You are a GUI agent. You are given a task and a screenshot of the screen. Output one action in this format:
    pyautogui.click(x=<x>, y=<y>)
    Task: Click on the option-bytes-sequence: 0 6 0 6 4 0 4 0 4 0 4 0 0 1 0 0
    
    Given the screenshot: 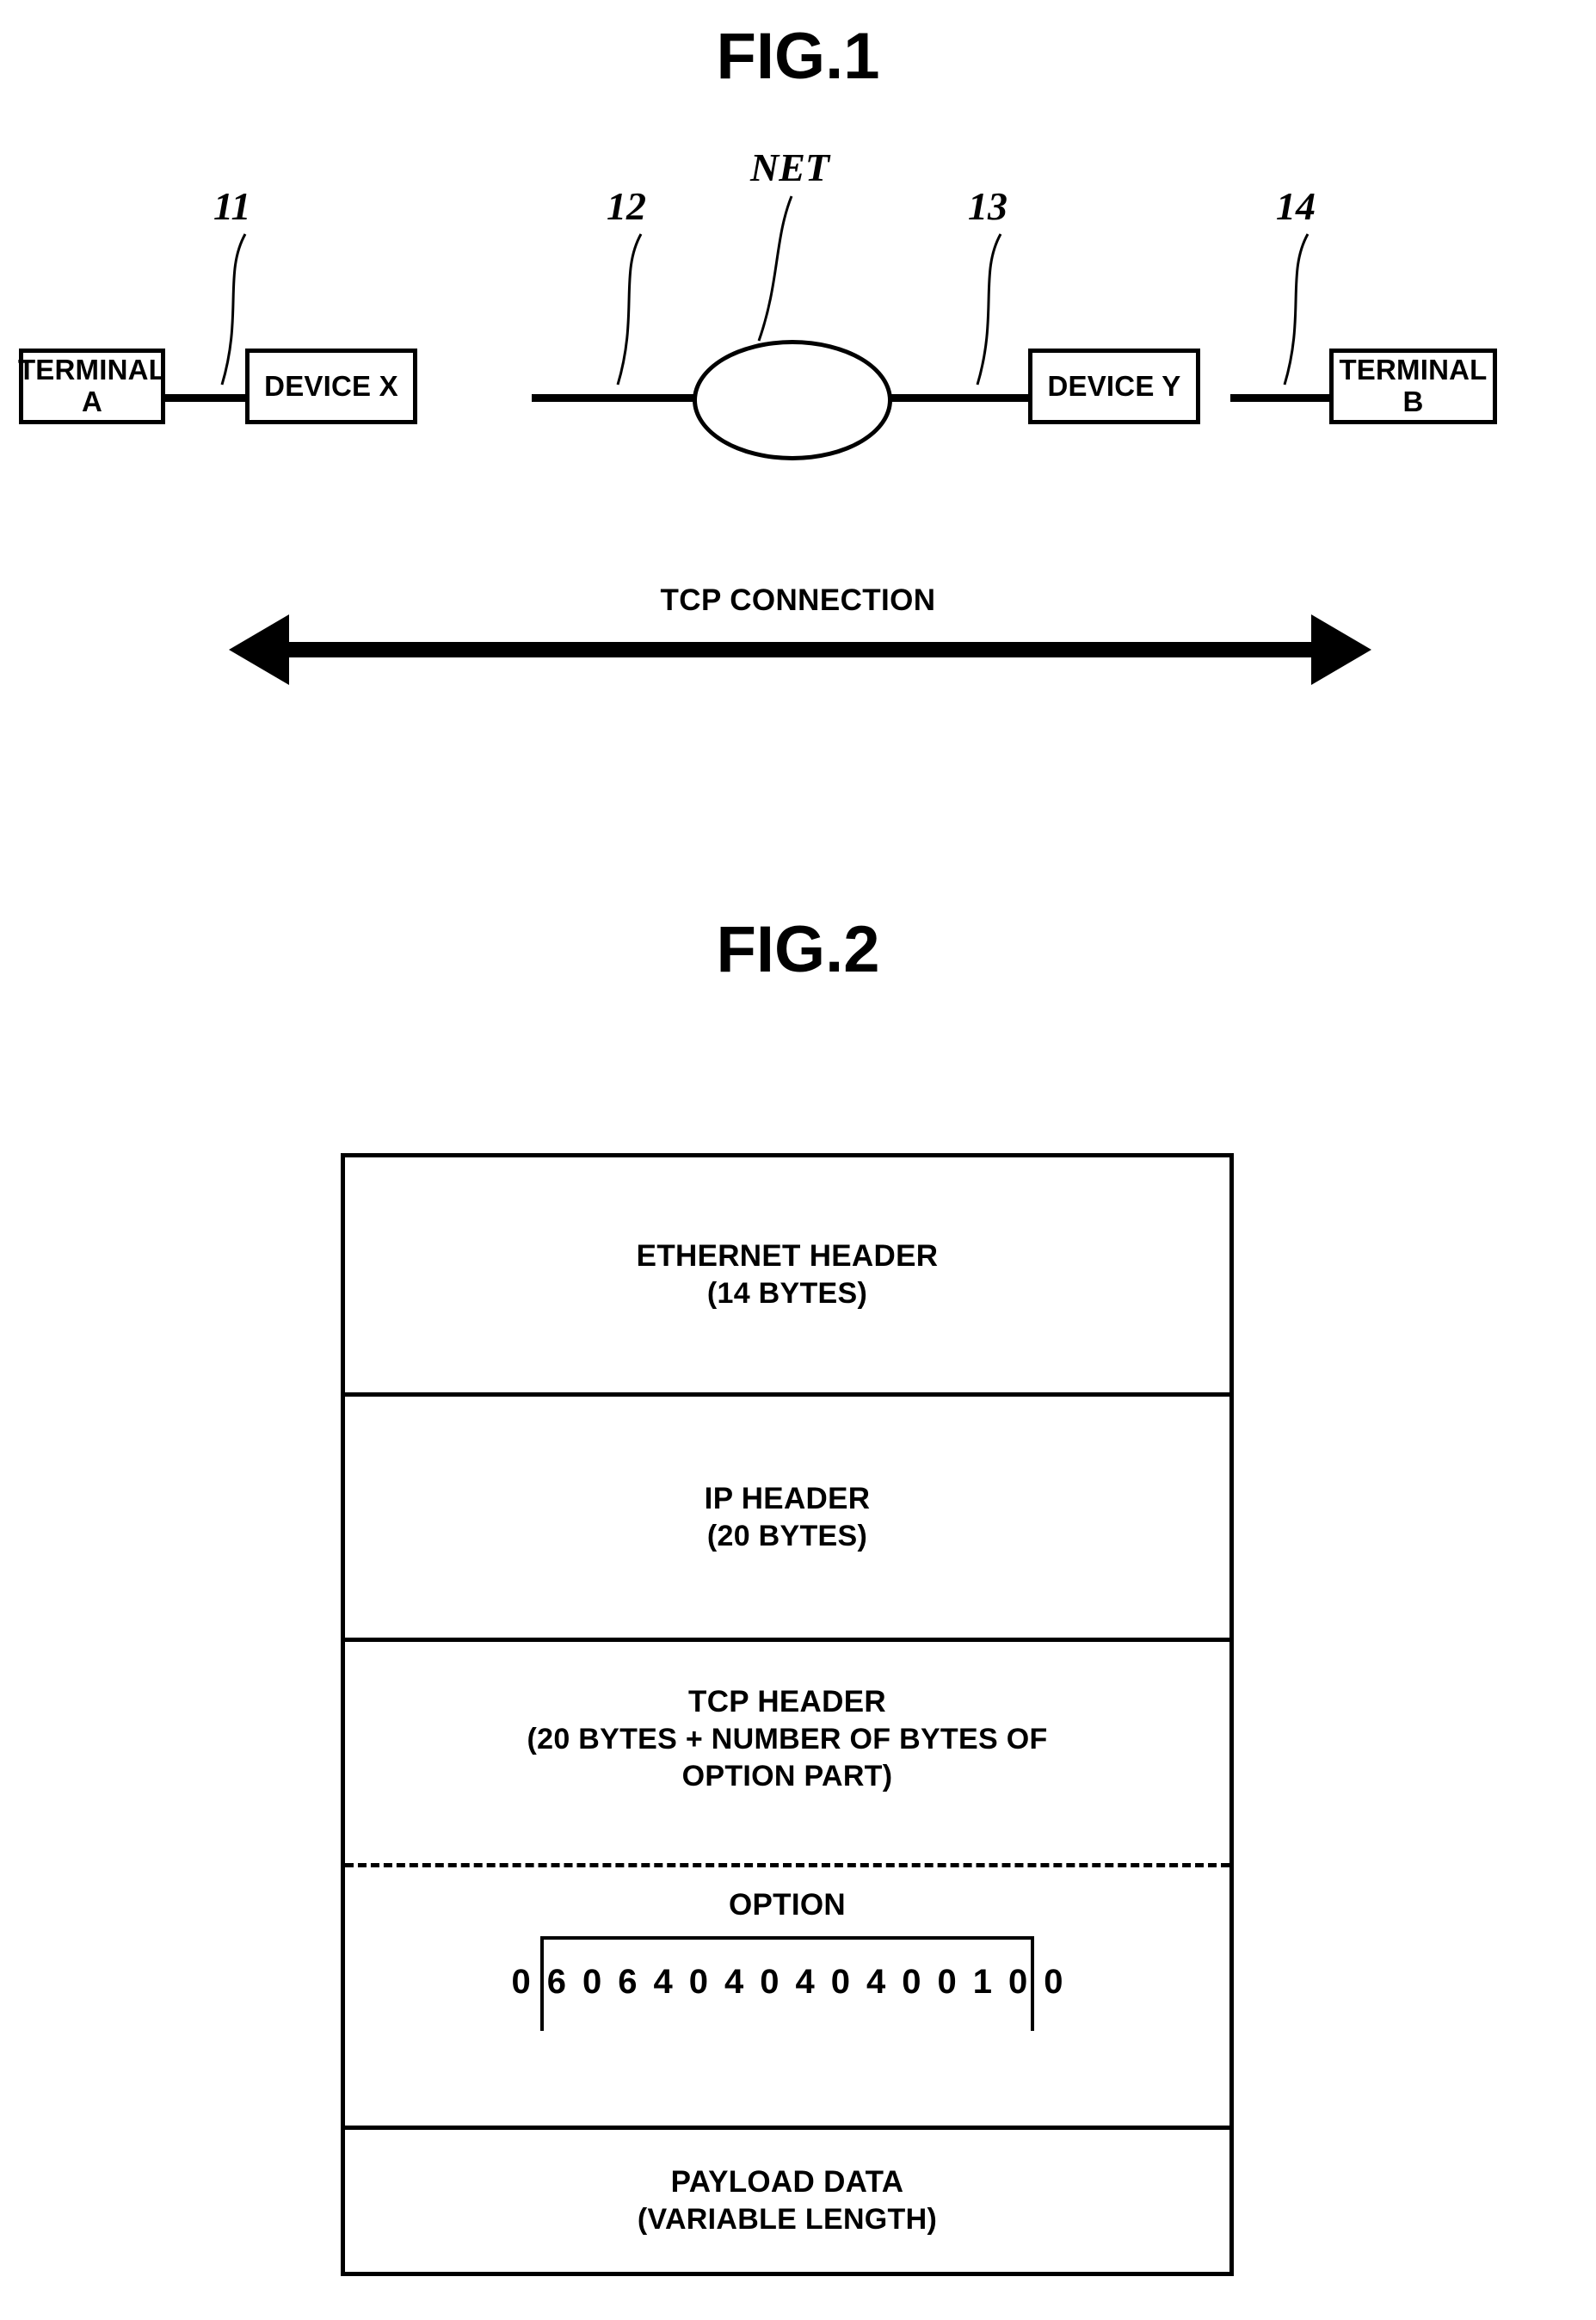 What is the action you would take?
    pyautogui.click(x=787, y=1982)
    